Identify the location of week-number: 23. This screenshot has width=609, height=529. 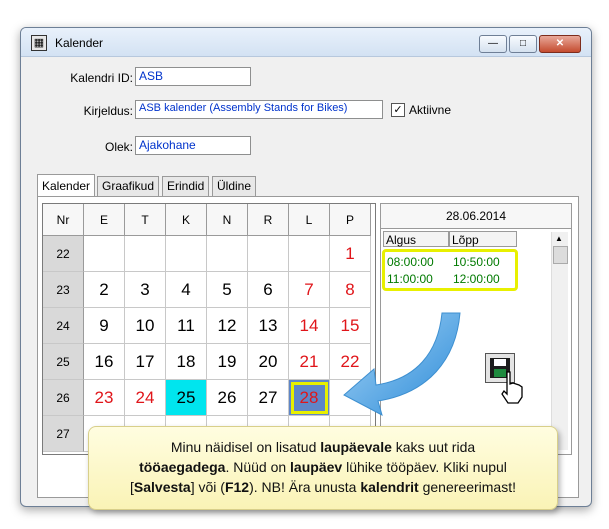
(63, 290).